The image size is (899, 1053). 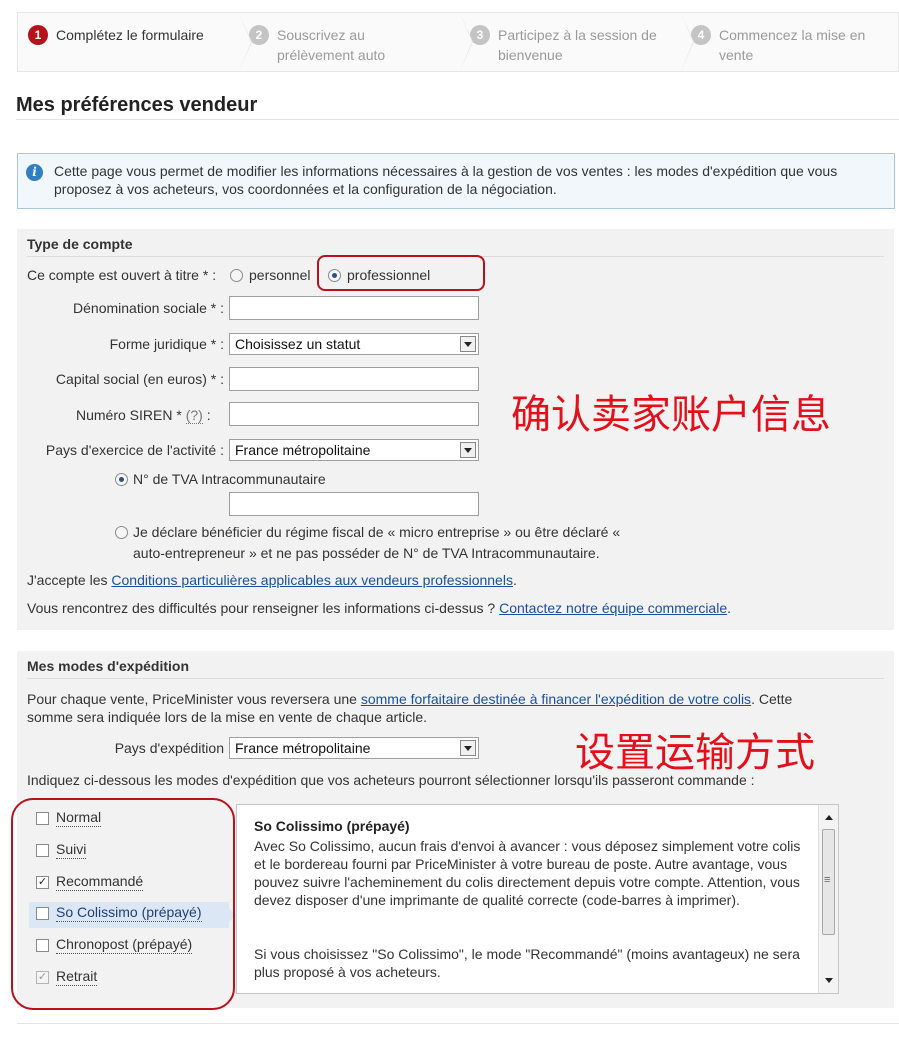 I want to click on pays-expedition-label: Pays d'expédition, so click(x=169, y=748).